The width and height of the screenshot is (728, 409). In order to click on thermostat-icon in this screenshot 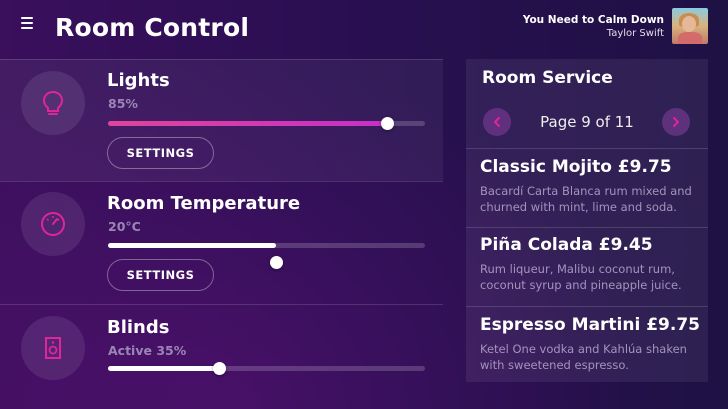, I will do `click(53, 224)`.